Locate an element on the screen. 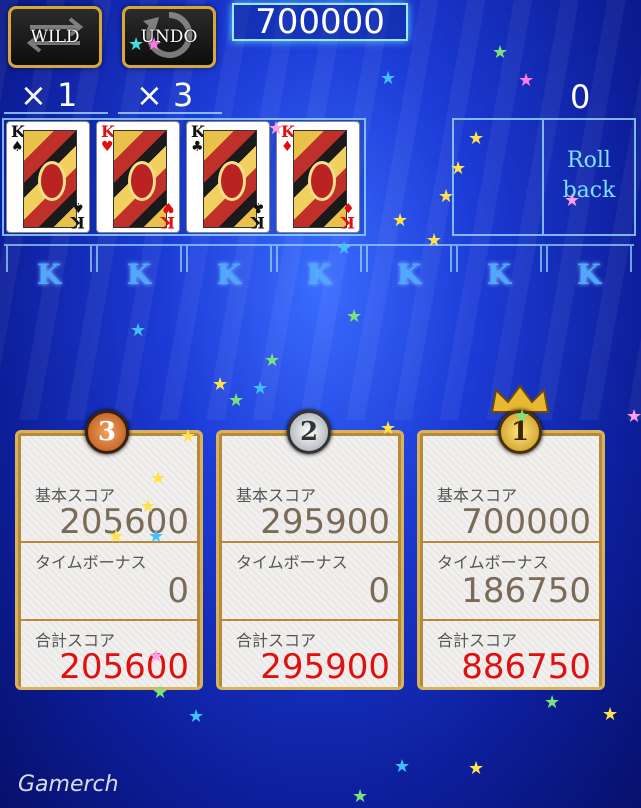  undo-label: UNDO is located at coordinates (169, 37).